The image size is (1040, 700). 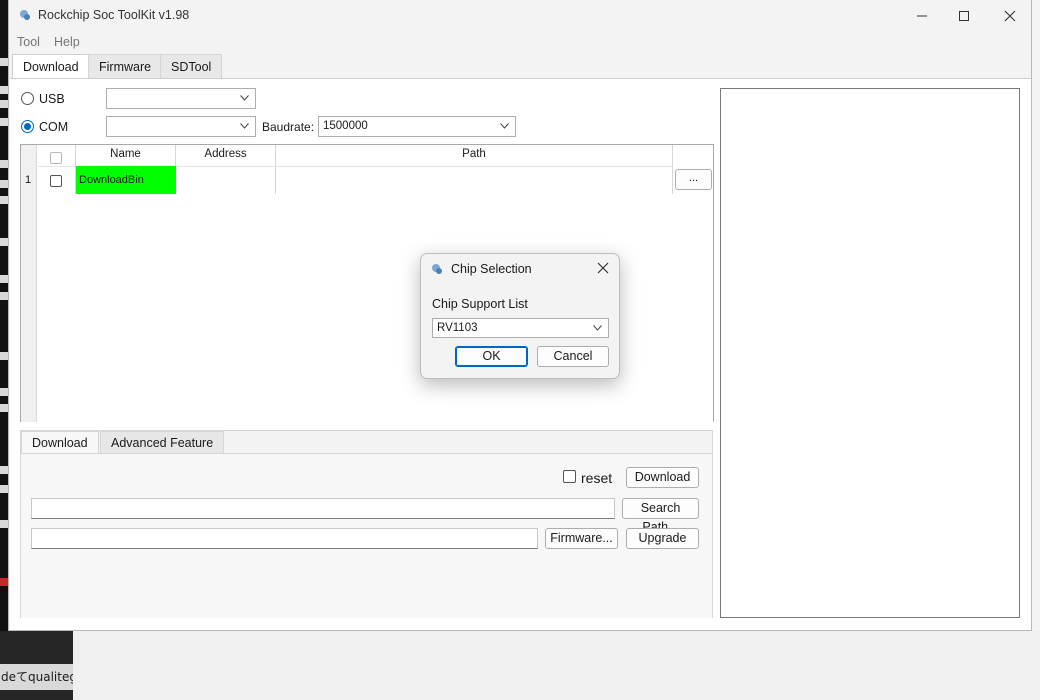 I want to click on column-header-address: Address, so click(x=226, y=155).